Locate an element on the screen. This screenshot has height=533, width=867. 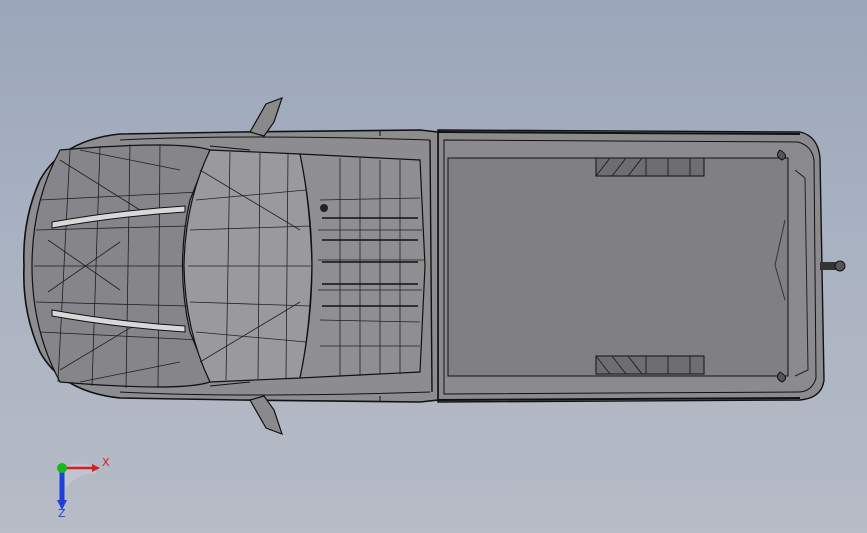
x-axis-label: X is located at coordinates (106, 462).